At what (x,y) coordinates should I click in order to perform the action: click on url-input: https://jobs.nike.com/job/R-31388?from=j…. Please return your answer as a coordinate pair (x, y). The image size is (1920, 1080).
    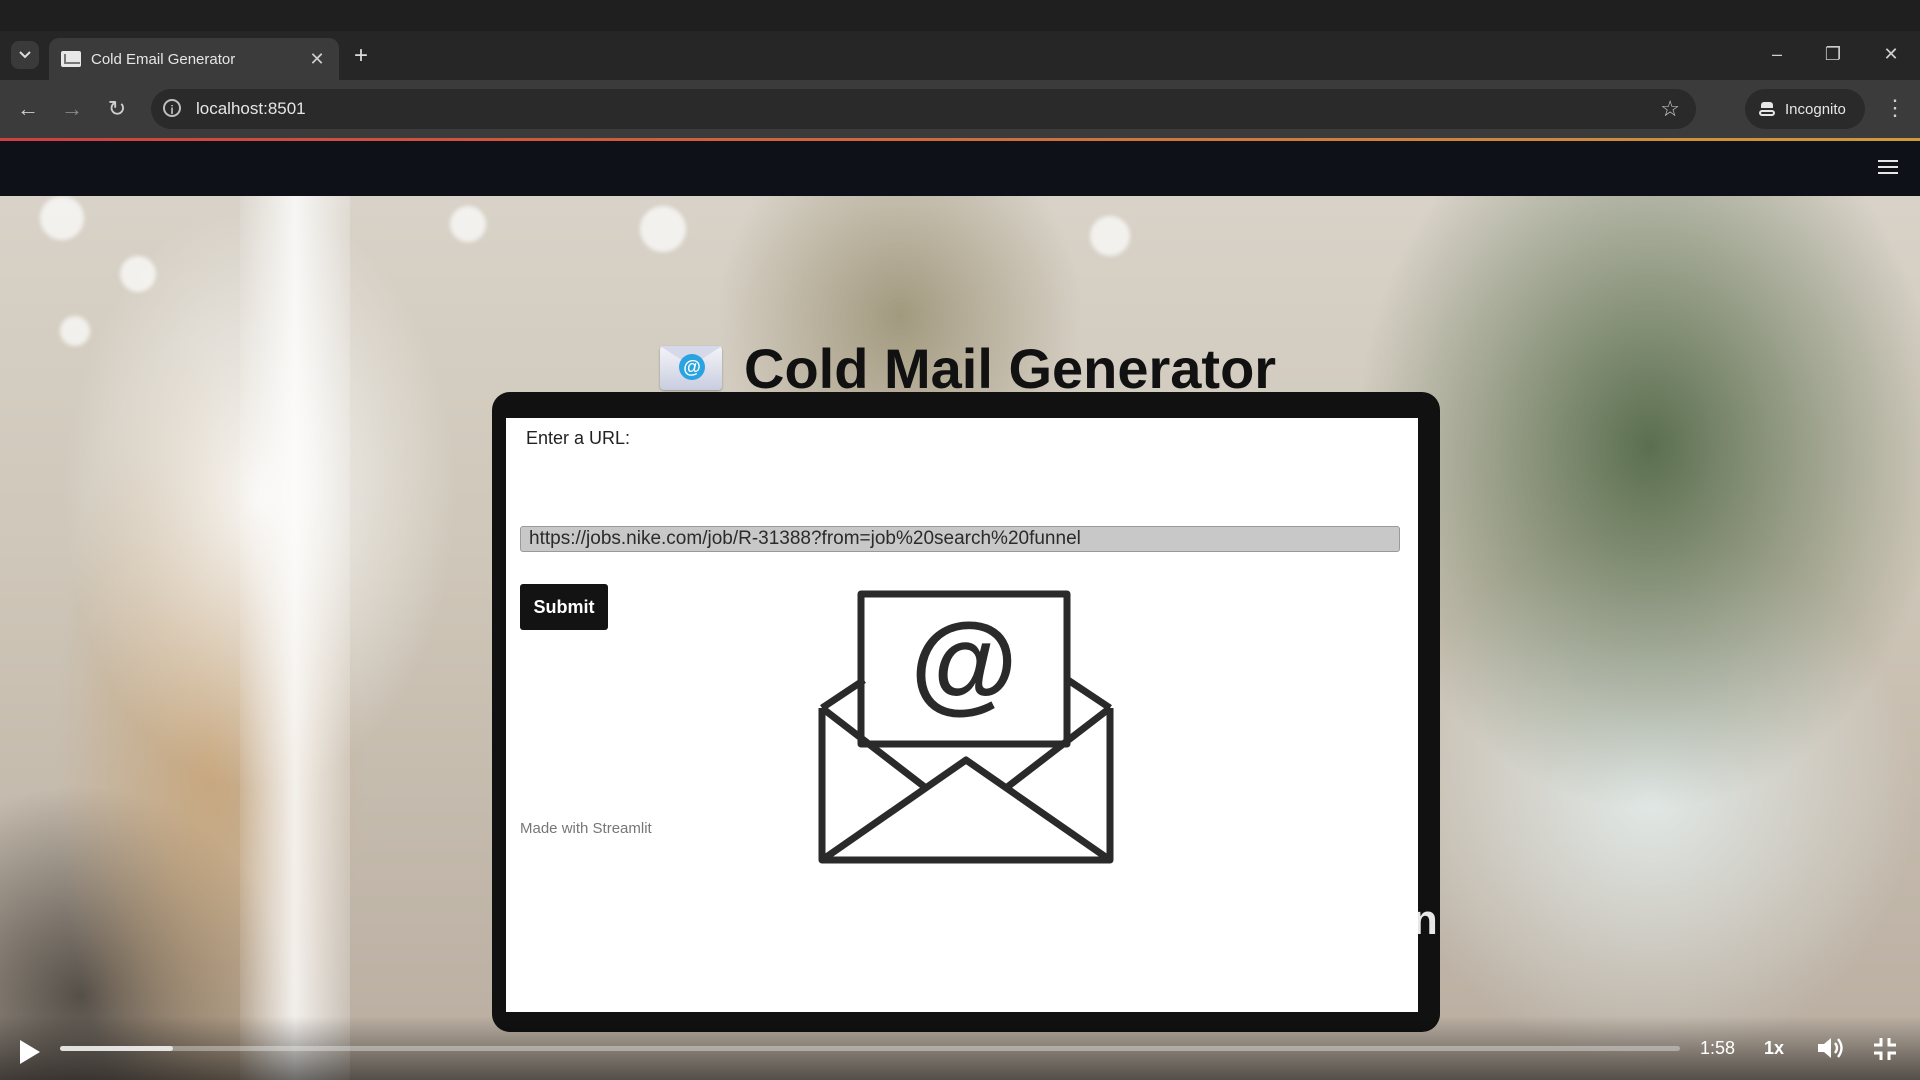
    Looking at the image, I should click on (960, 539).